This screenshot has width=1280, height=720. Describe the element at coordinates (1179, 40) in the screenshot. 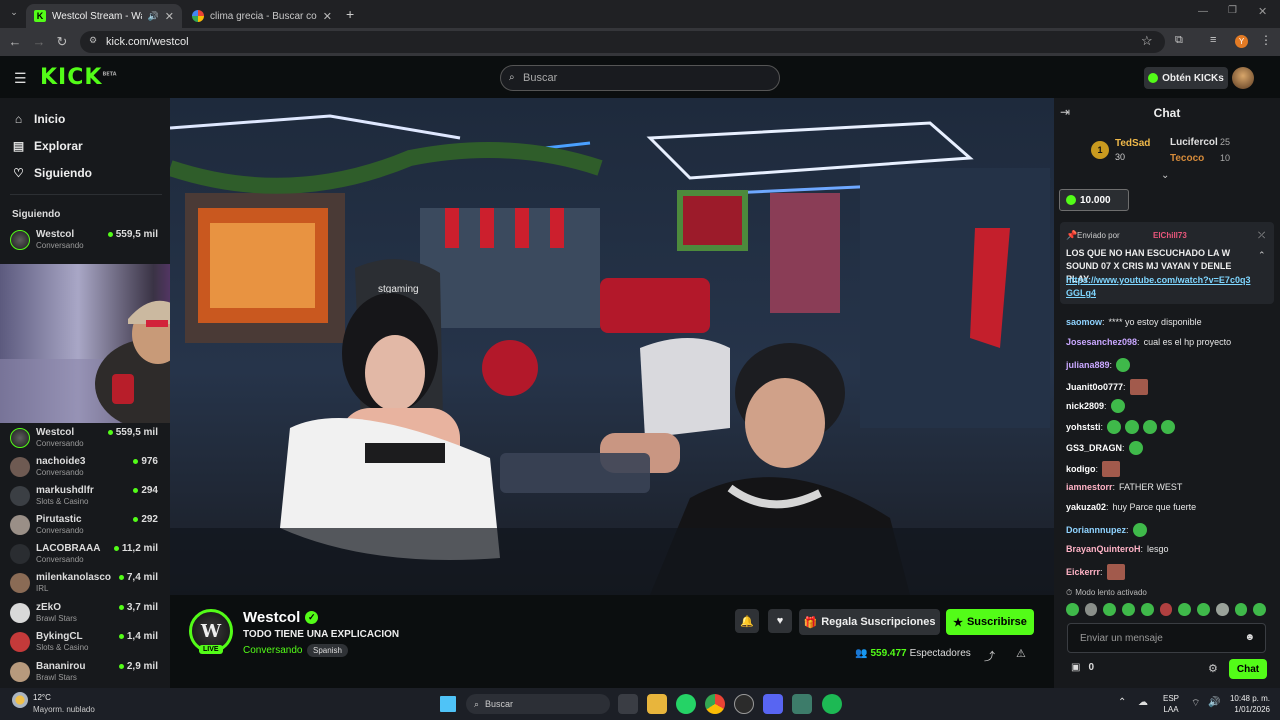

I see `extensions-icon: ⧉` at that location.